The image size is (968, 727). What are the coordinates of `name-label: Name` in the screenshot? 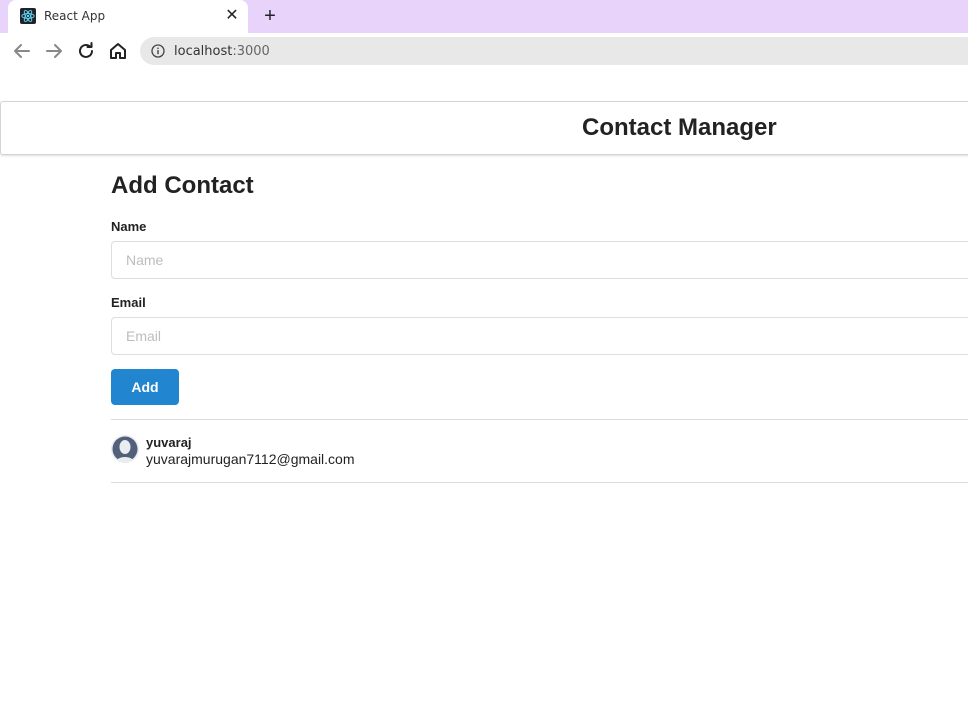 It's located at (129, 226).